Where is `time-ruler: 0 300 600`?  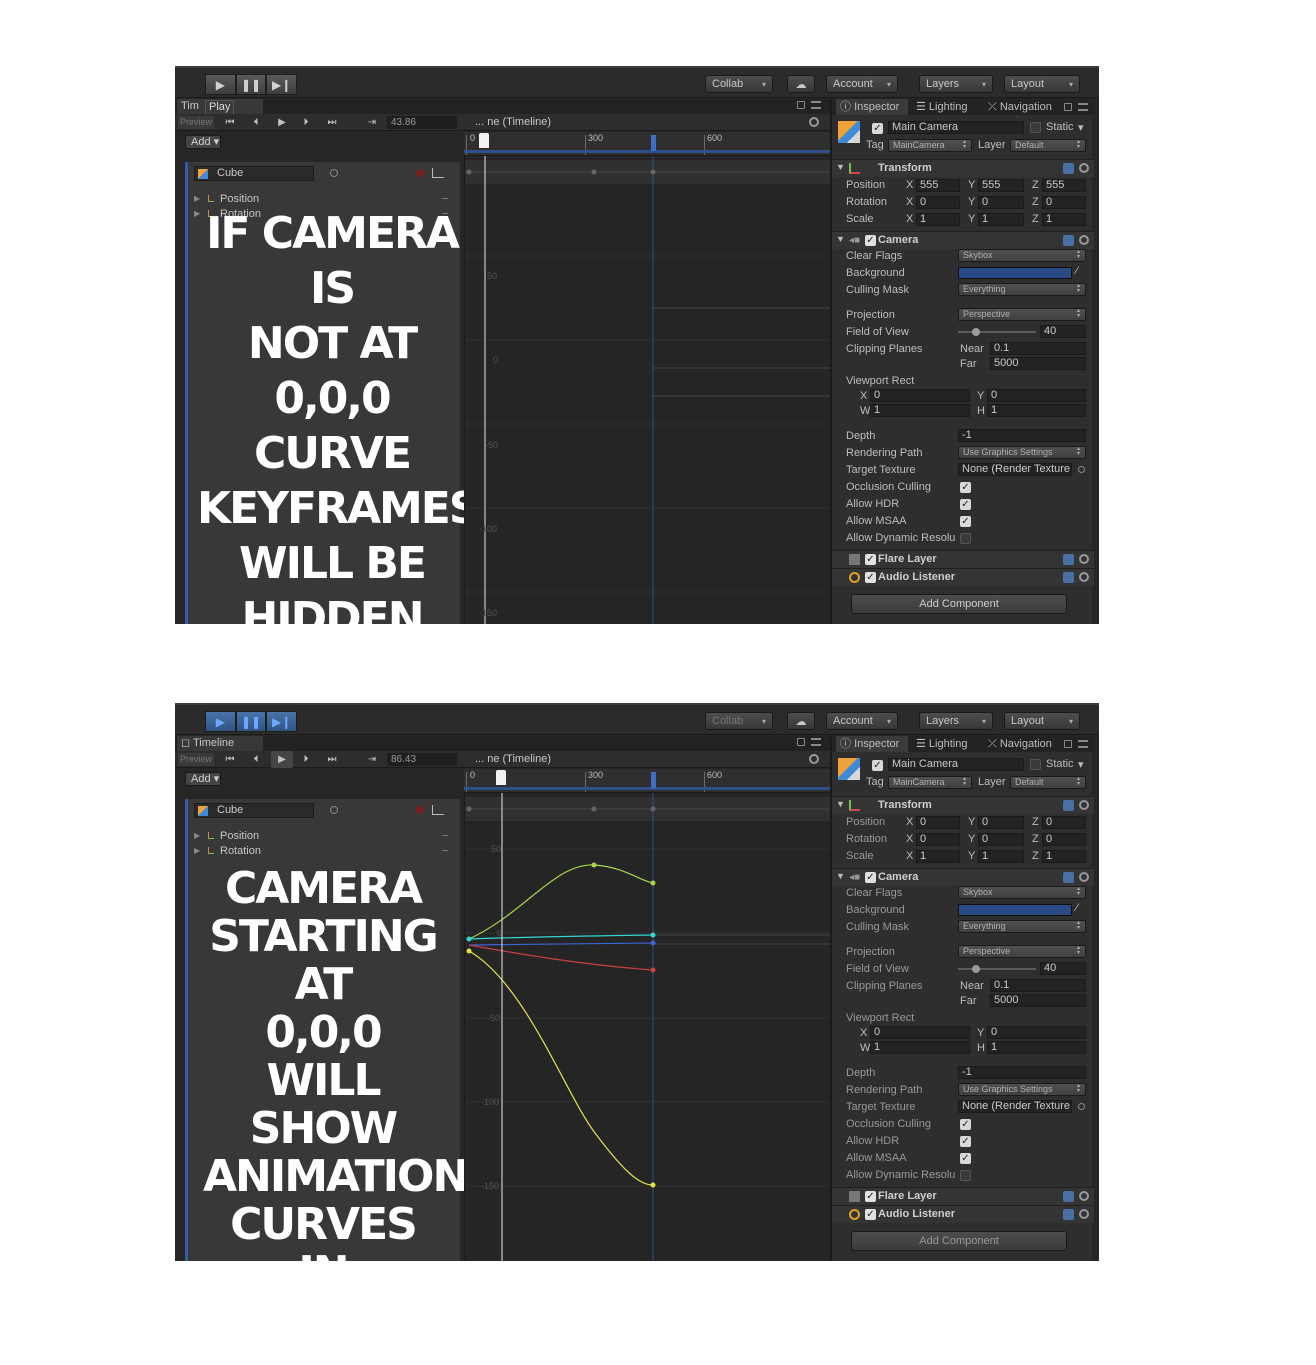
time-ruler: 0 300 600 is located at coordinates (647, 781).